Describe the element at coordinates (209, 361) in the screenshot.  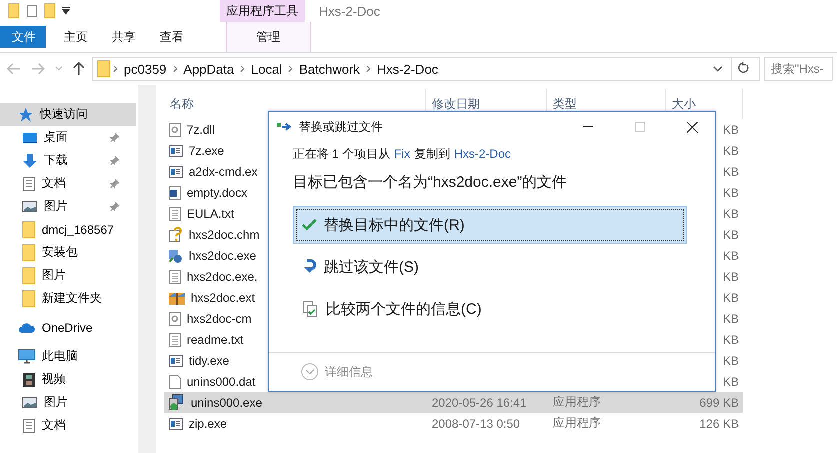
I see `file-name: tidy.exe` at that location.